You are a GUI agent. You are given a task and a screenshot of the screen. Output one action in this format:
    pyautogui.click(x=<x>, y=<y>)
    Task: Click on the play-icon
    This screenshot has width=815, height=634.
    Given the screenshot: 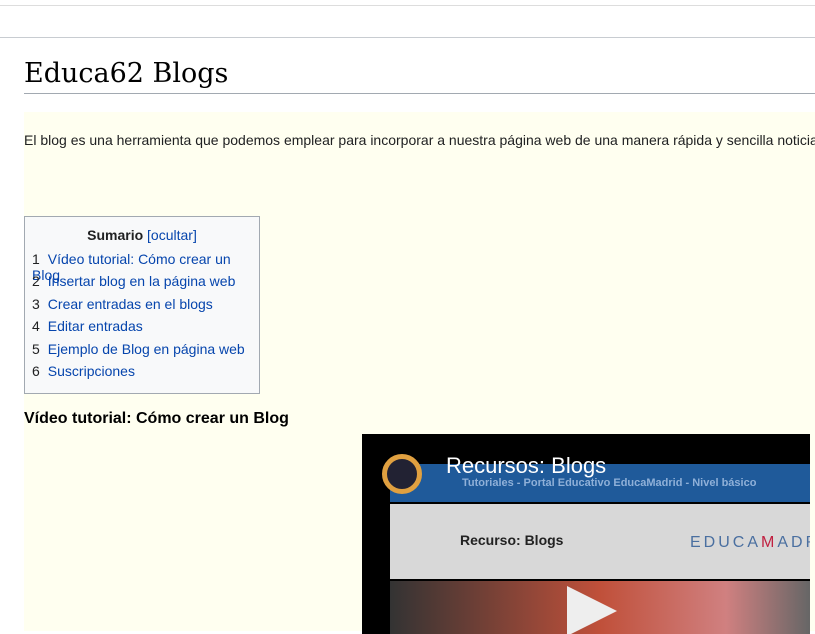 What is the action you would take?
    pyautogui.click(x=592, y=610)
    